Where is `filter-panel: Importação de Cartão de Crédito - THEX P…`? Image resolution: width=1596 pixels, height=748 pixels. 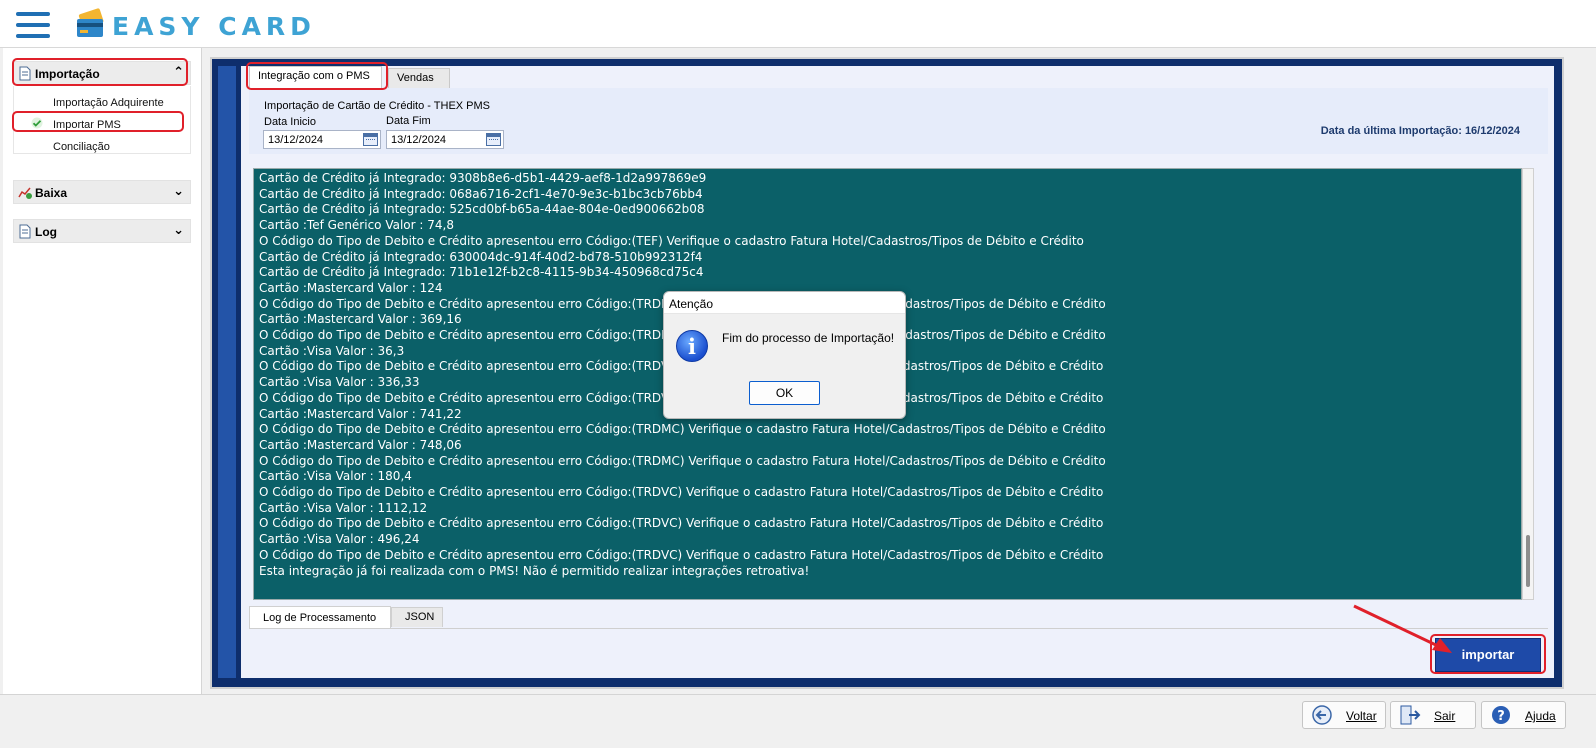
filter-panel: Importação de Cartão de Crédito - THEX P… is located at coordinates (898, 121).